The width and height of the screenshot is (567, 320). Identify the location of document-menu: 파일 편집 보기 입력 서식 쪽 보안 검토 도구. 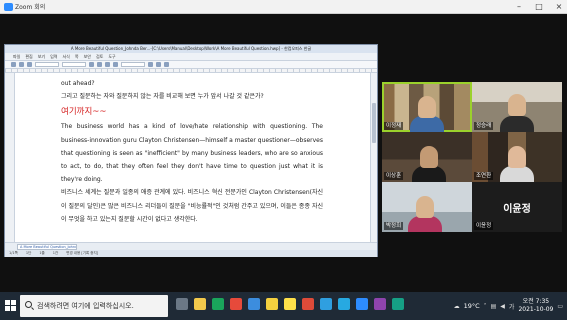
(191, 57).